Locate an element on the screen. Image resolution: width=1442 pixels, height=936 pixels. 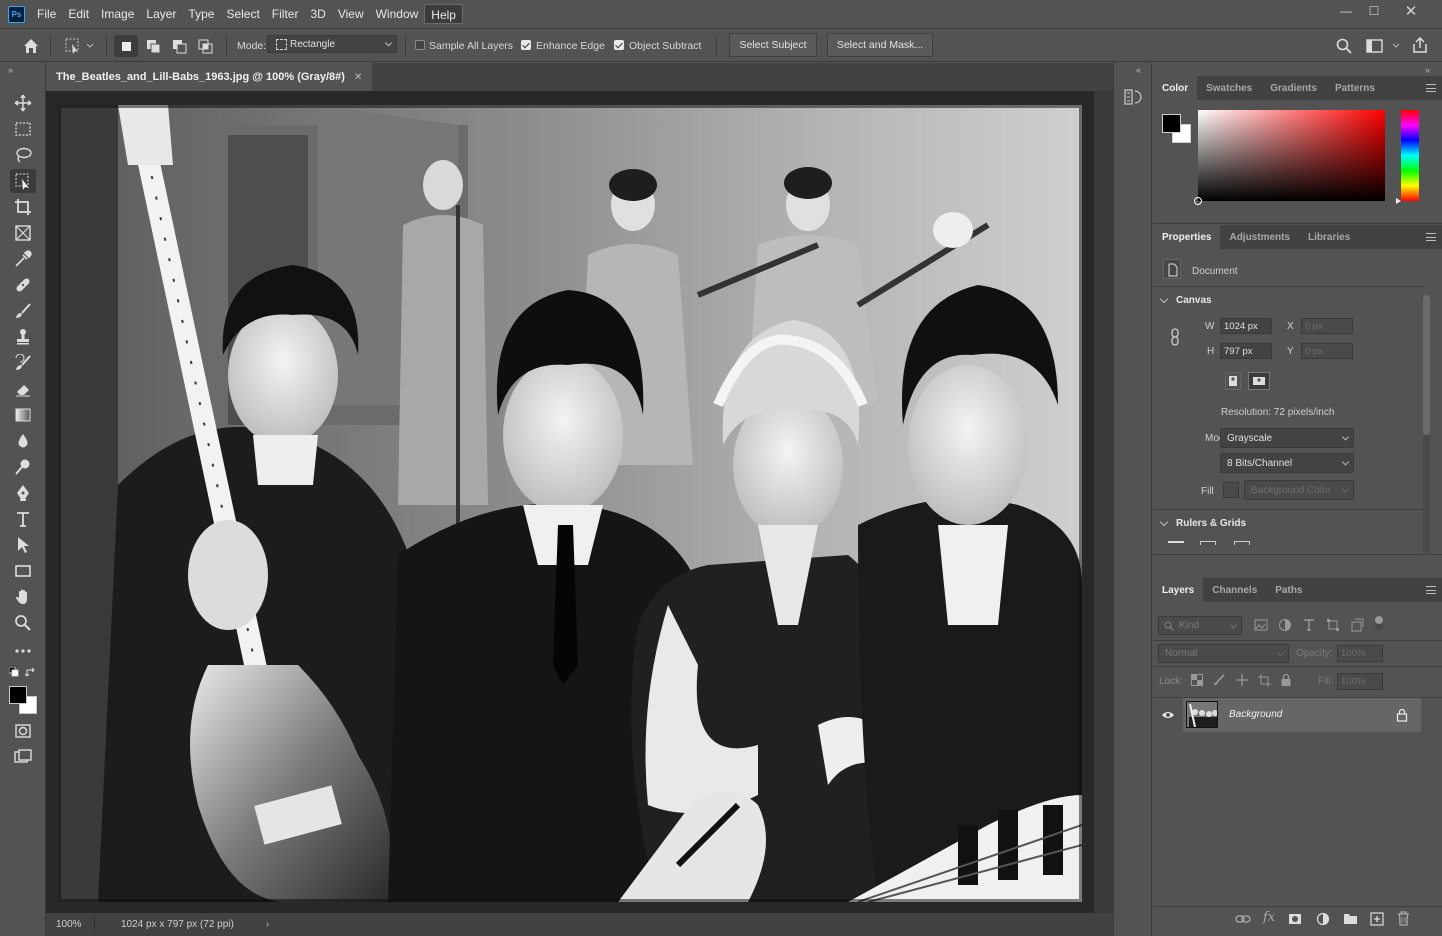
tab-properties: Properties is located at coordinates (1187, 237).